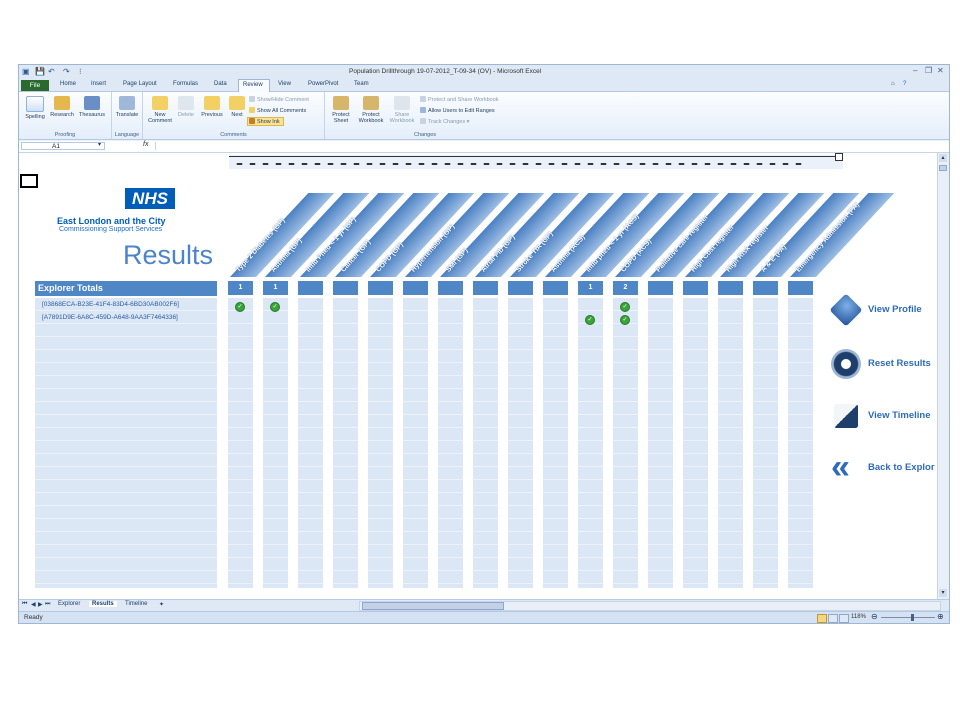  I want to click on undo-icon: ↶, so click(51, 71).